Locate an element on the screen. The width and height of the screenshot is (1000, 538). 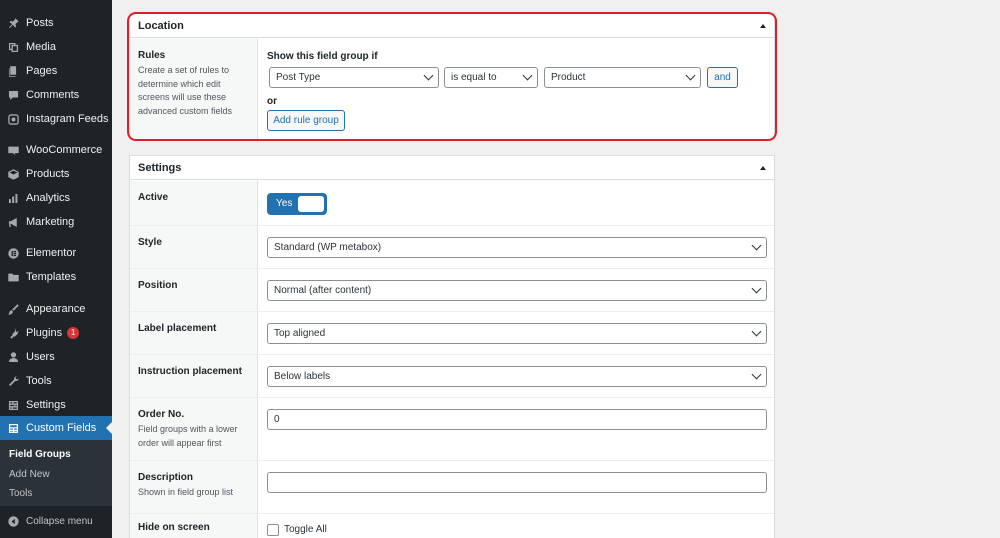
position-label-cell: Position is located at coordinates (194, 290).